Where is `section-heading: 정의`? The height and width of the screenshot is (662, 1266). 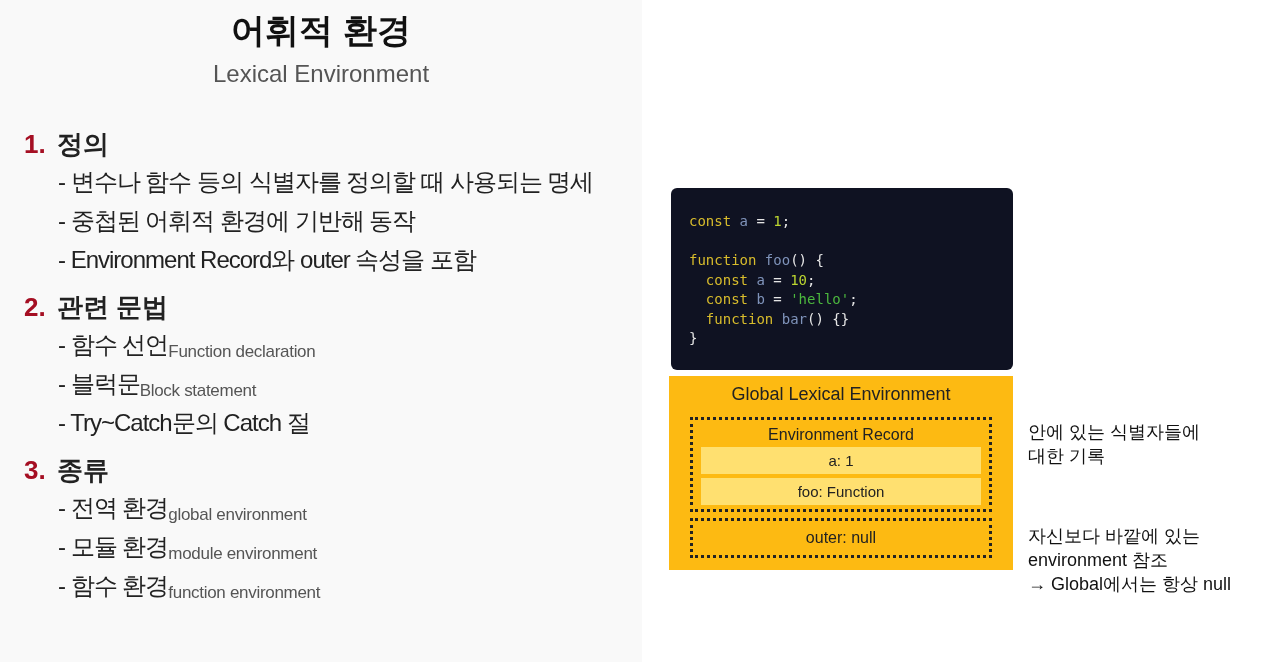 section-heading: 정의 is located at coordinates (83, 144).